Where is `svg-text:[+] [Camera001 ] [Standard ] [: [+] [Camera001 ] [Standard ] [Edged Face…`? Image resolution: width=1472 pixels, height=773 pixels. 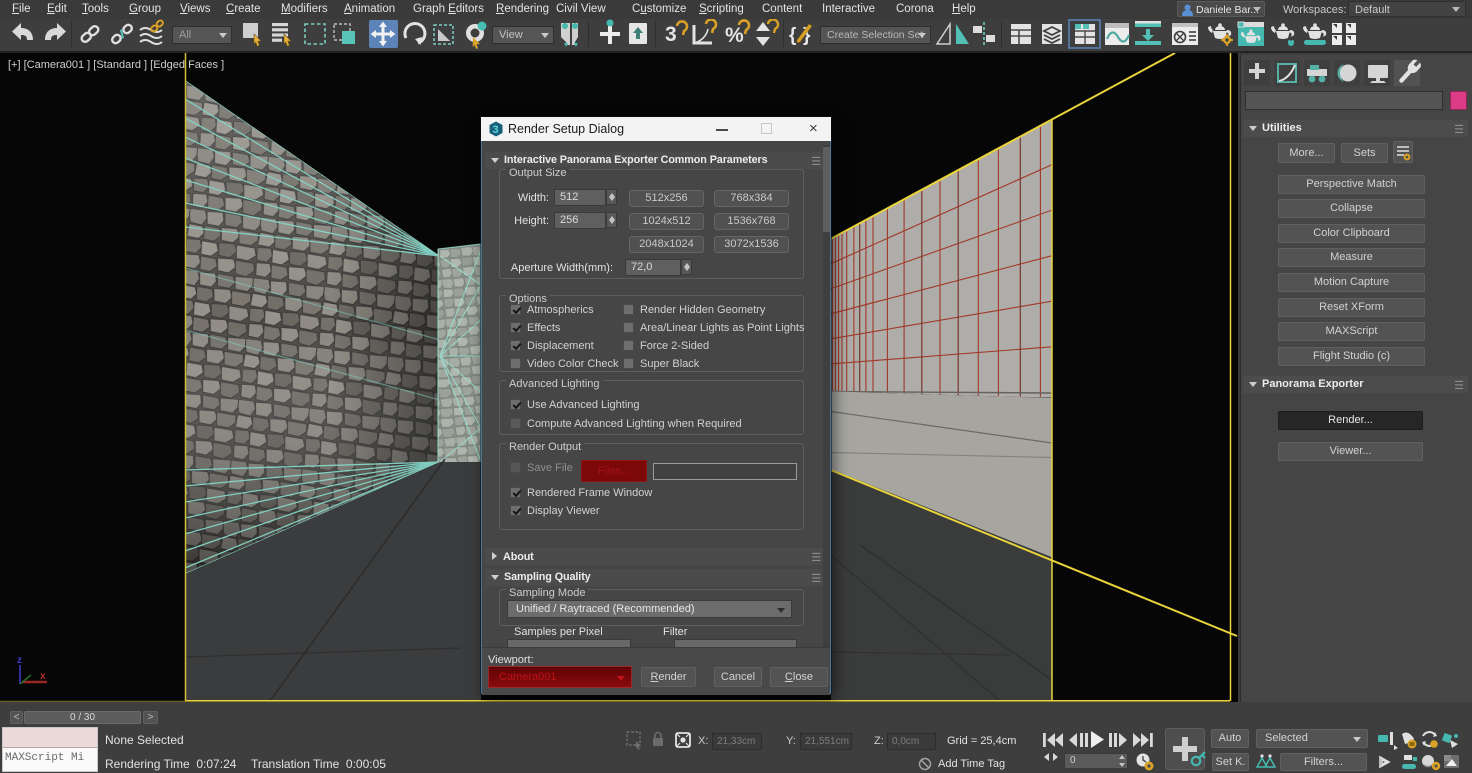
svg-text:[+] [Camera001 ] [Standard ] [: [+] [Camera001 ] [Standard ] [Edged Face… is located at coordinates (116, 65).